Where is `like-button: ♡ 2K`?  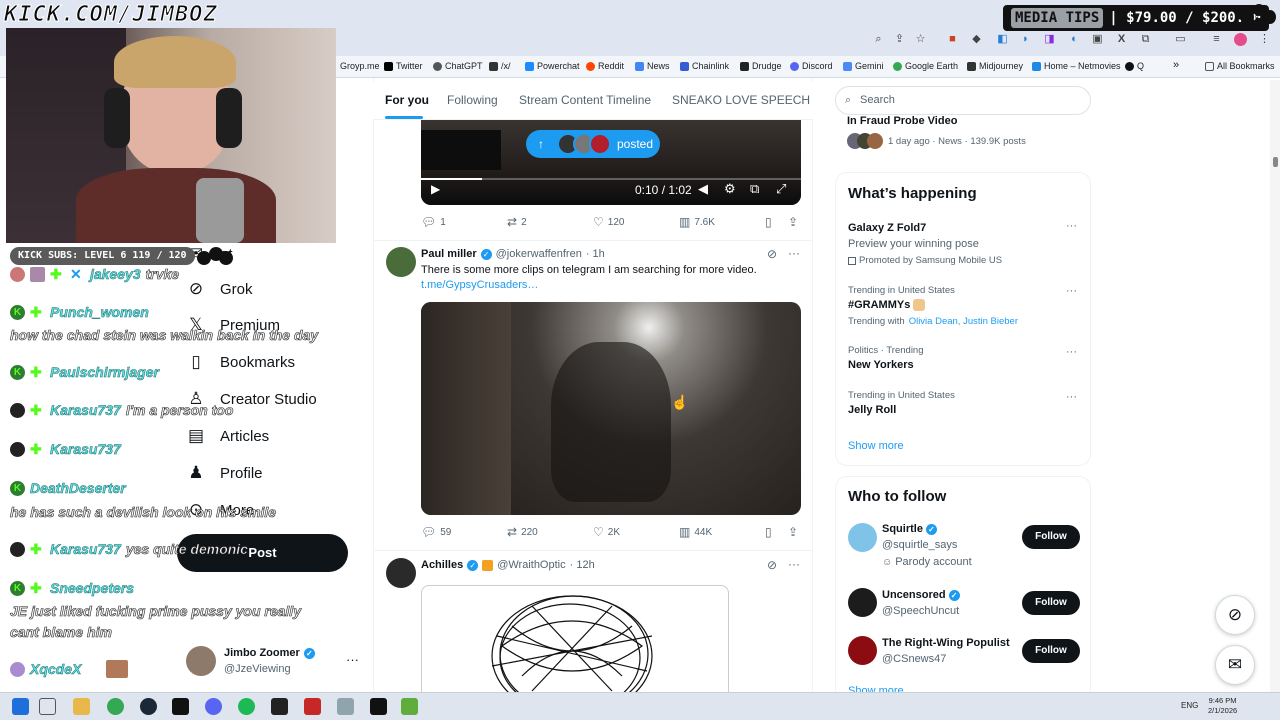 like-button: ♡ 2K is located at coordinates (606, 532).